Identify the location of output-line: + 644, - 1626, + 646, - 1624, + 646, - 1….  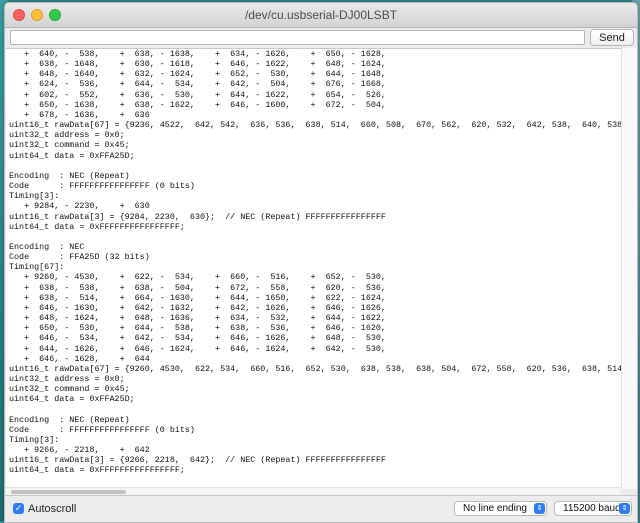
(197, 348).